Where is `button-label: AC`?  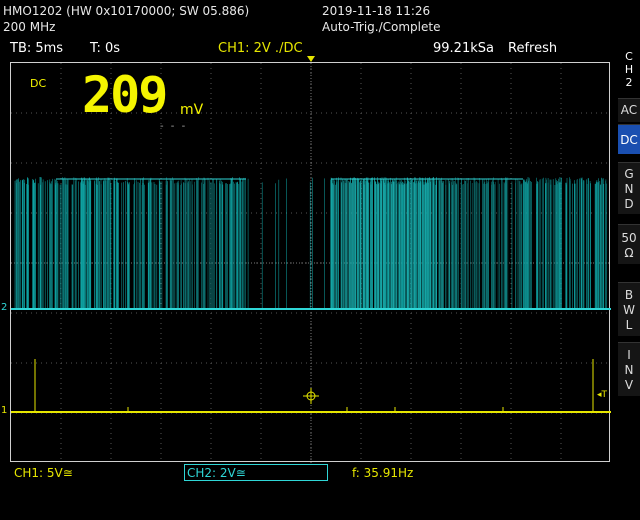
button-label: AC is located at coordinates (629, 110).